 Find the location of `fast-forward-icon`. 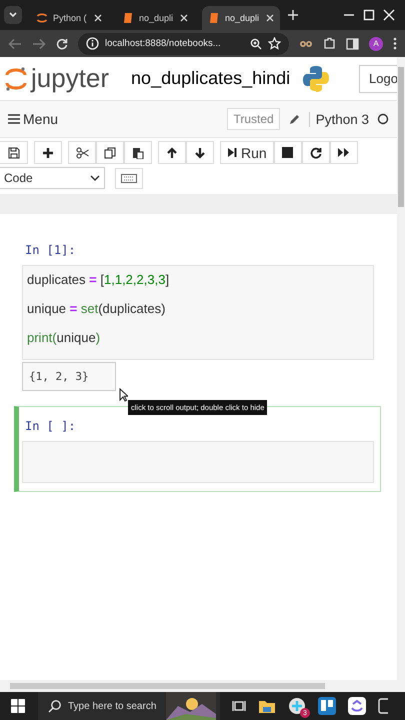

fast-forward-icon is located at coordinates (343, 152).